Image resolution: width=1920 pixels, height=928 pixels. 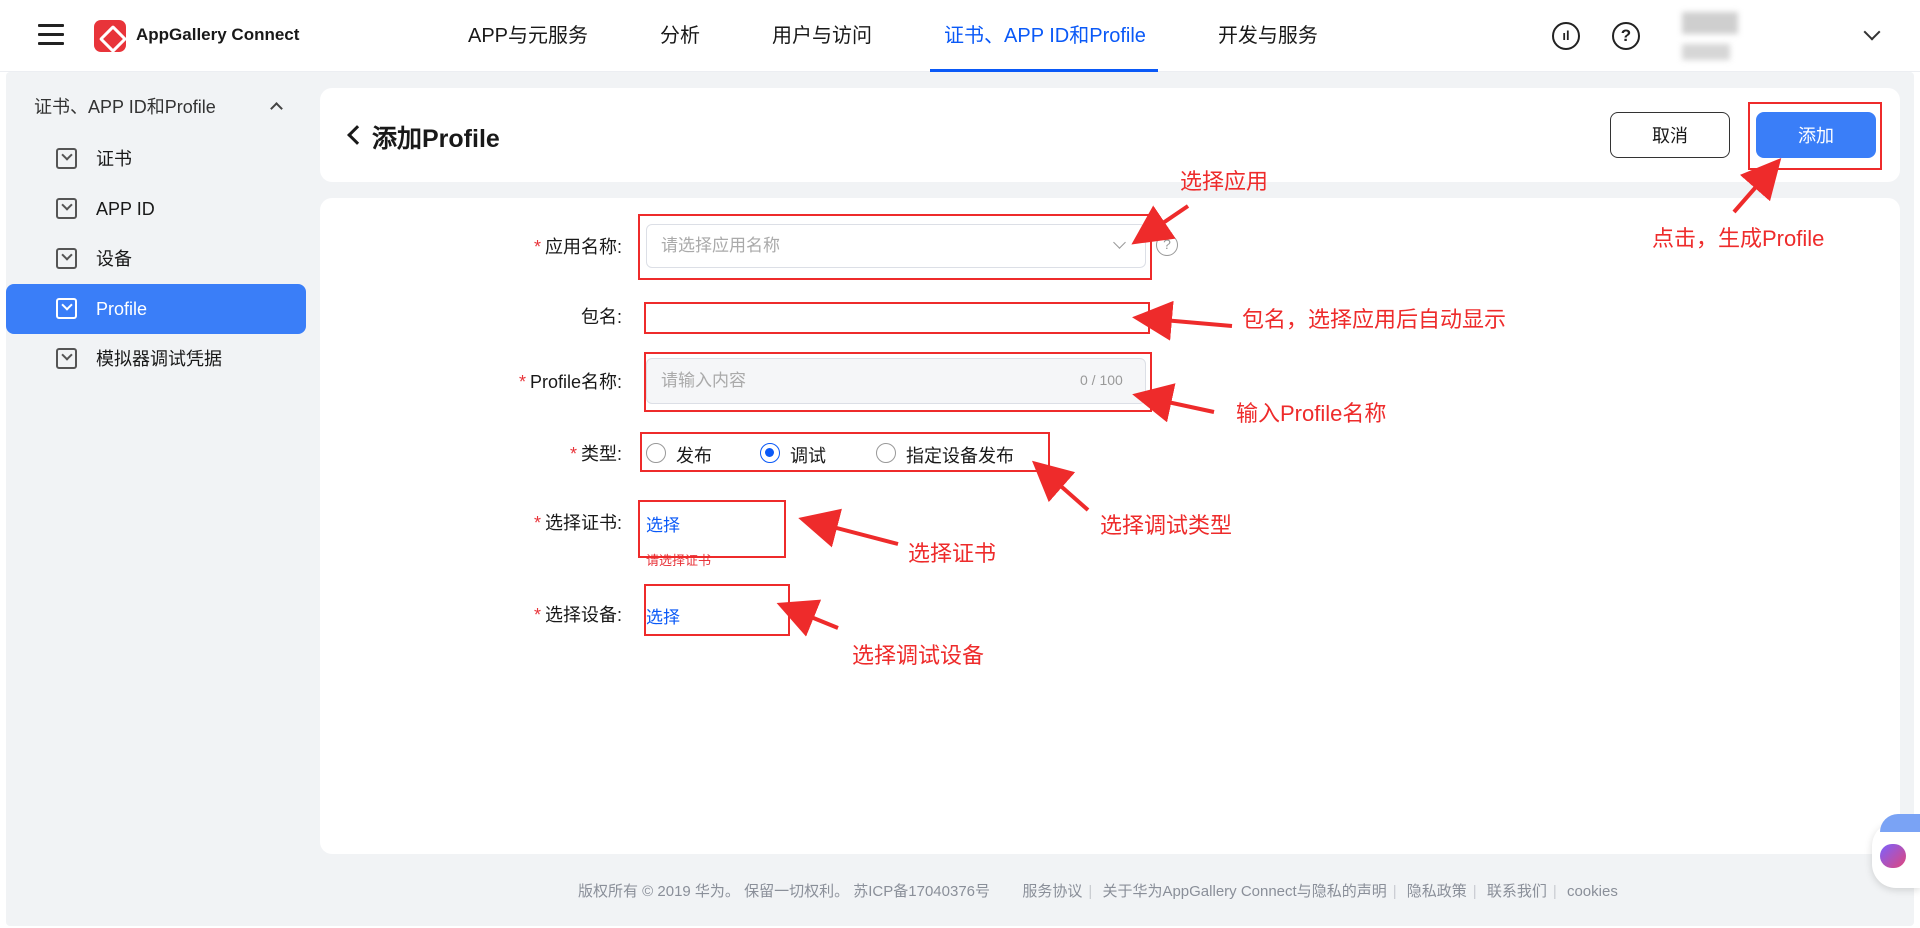 I want to click on nav-certificates: 证书、APP ID和Profile, so click(x=1044, y=36).